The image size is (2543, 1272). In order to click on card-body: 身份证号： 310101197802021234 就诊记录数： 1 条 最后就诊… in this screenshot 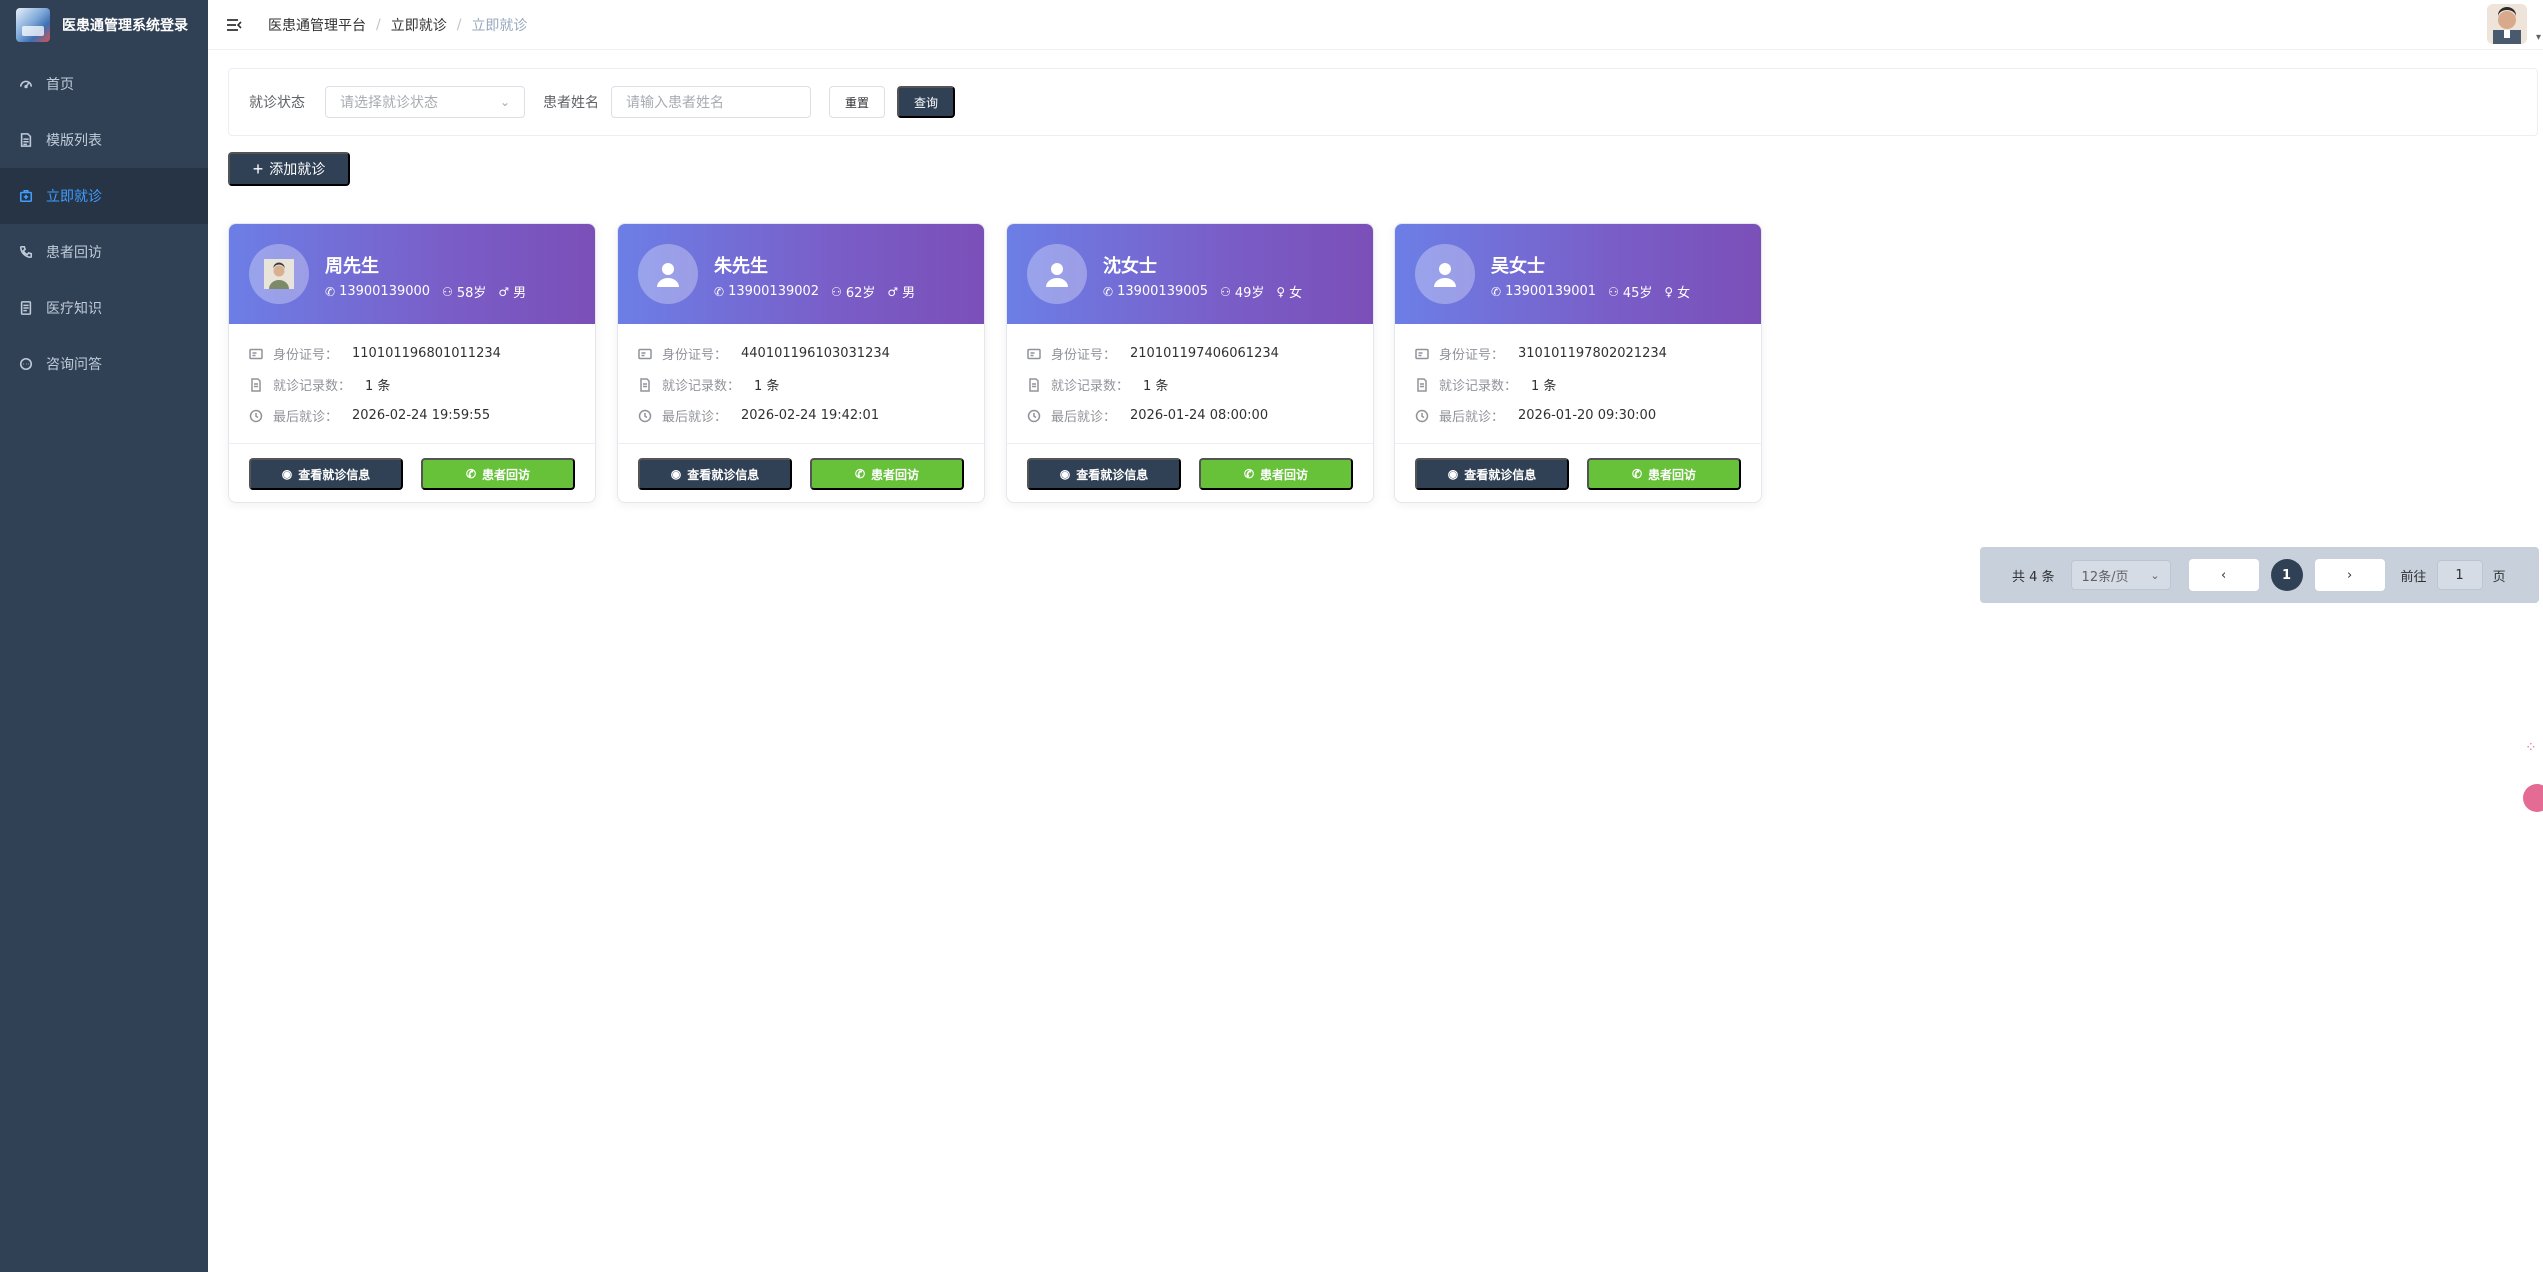, I will do `click(1578, 384)`.